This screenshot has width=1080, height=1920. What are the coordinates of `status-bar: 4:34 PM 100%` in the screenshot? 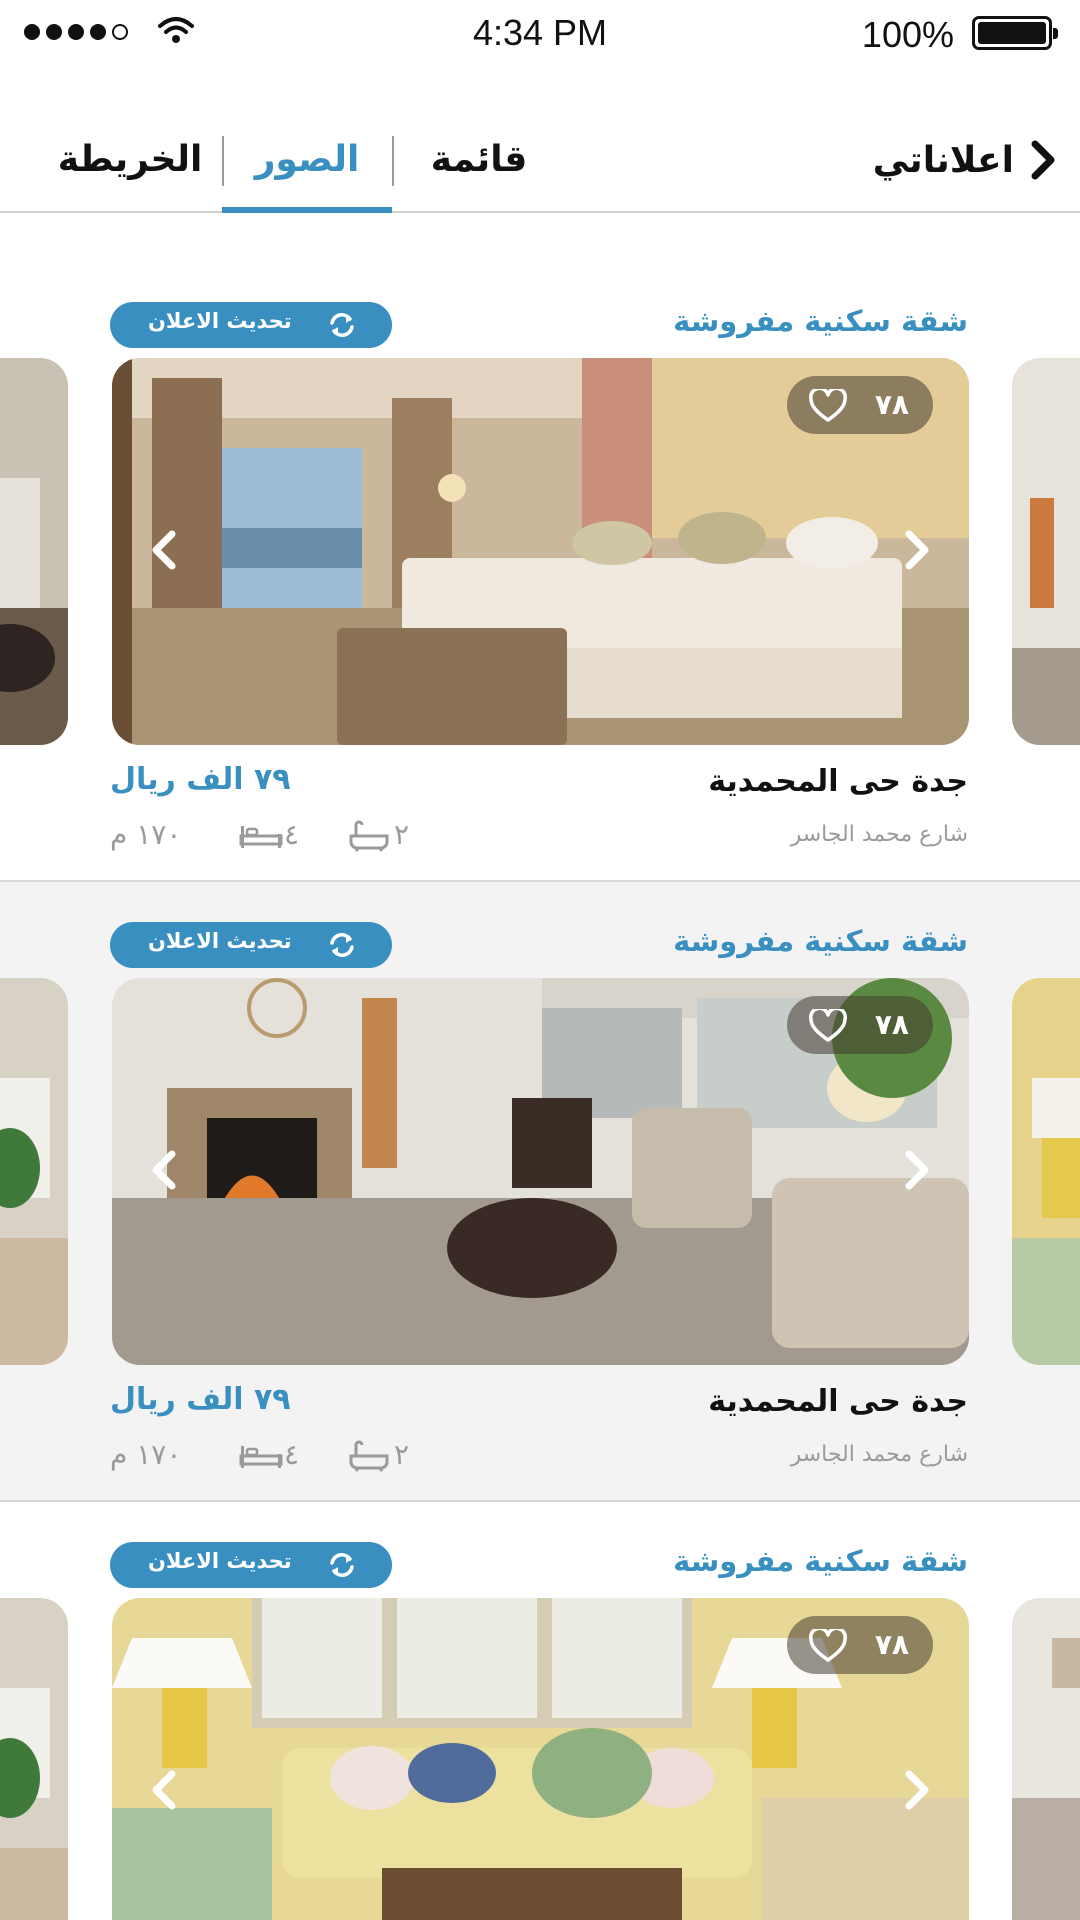 It's located at (540, 33).